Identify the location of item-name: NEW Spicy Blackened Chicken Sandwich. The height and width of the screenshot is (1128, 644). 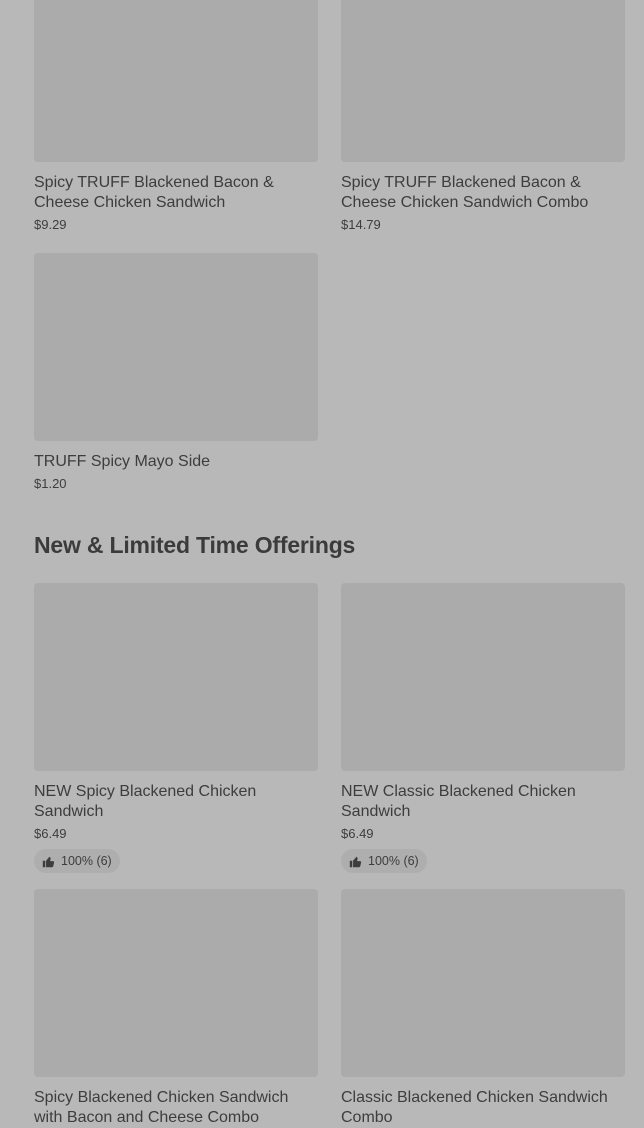
(145, 801).